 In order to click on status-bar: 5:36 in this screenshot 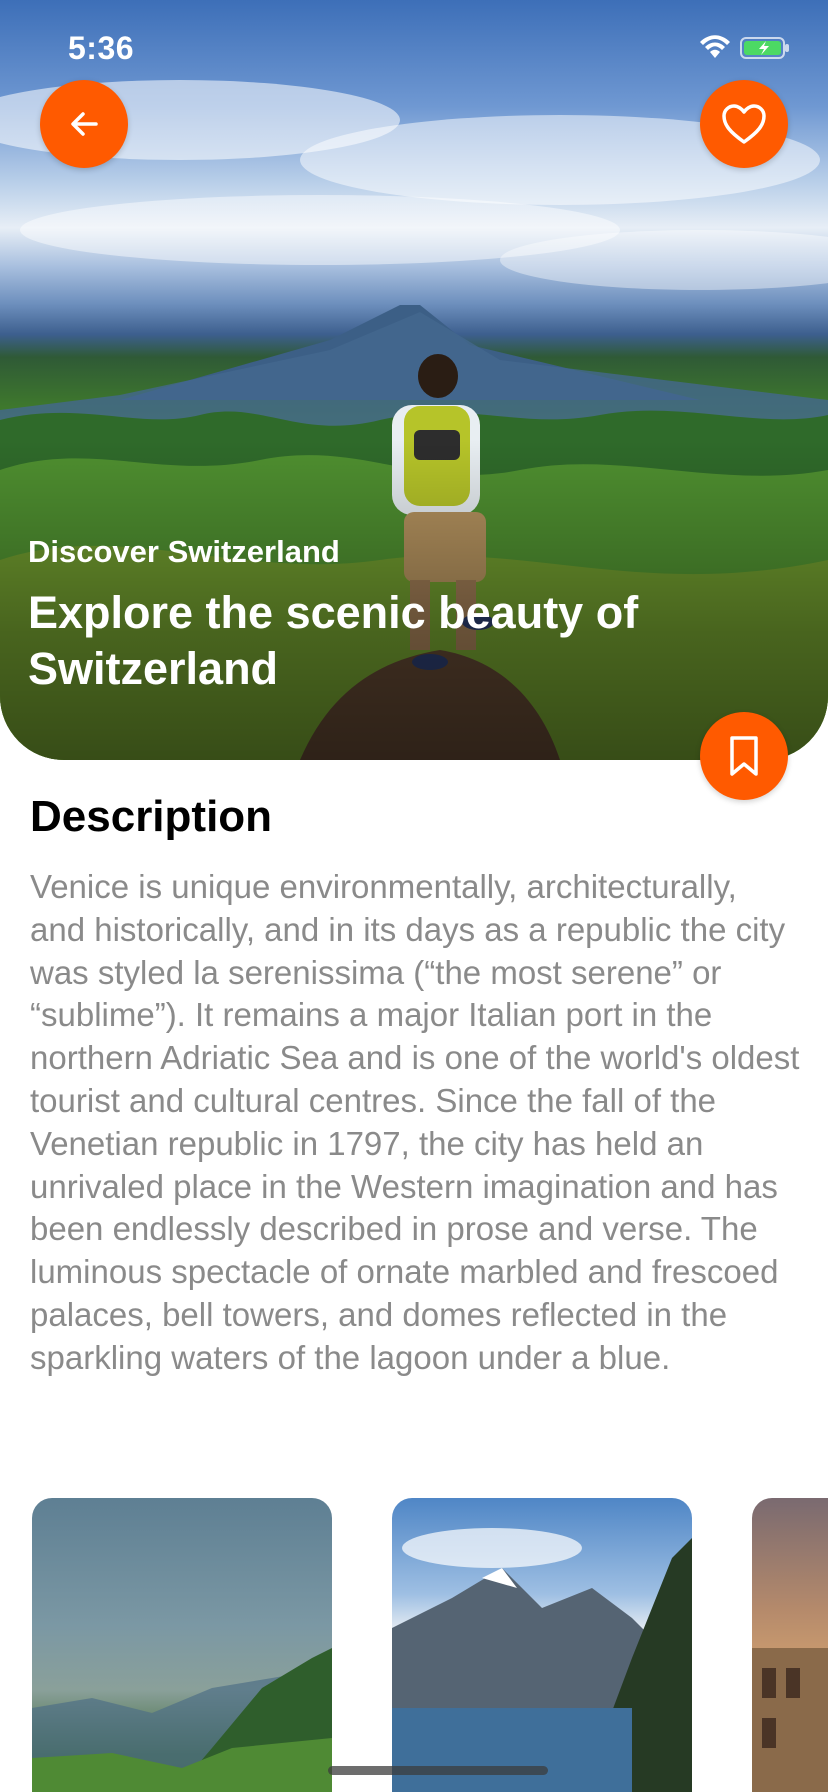, I will do `click(414, 48)`.